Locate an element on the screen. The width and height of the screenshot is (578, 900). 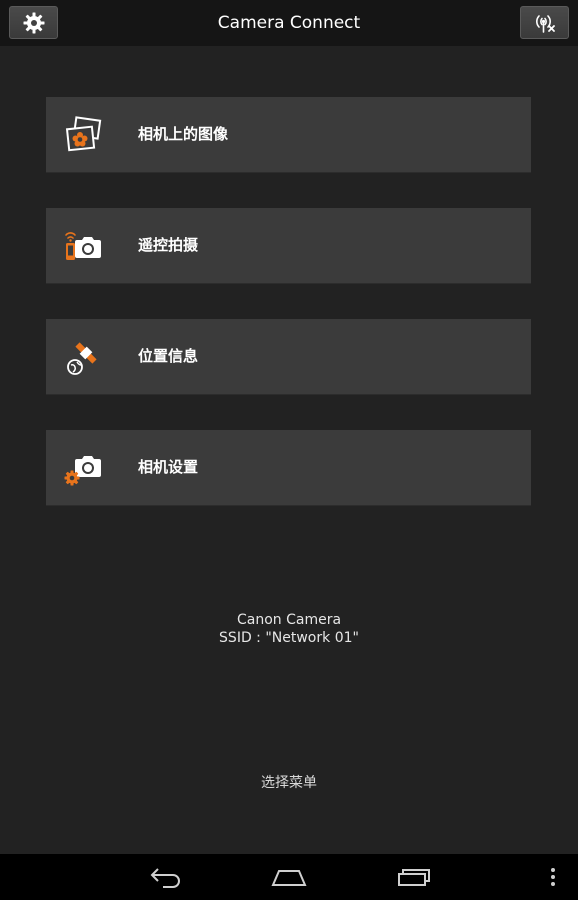
recents-button is located at coordinates (413, 877).